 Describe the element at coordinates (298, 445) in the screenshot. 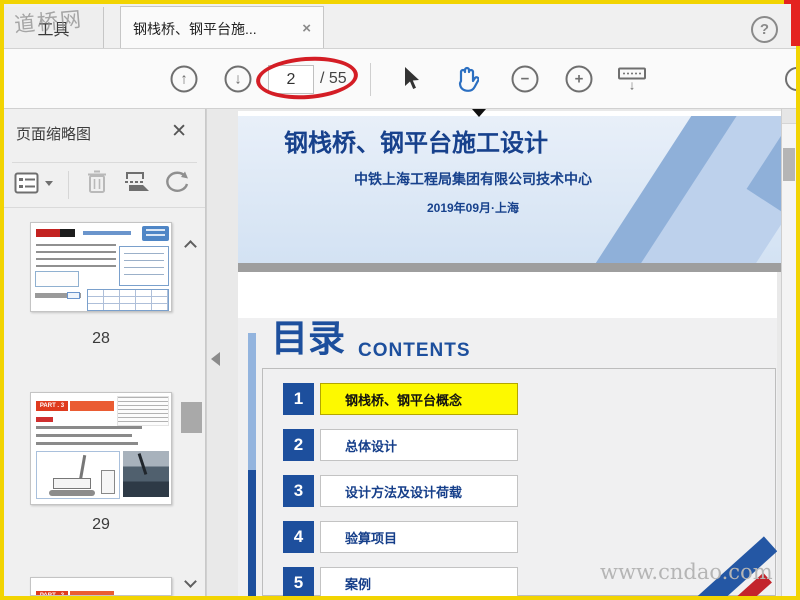

I see `toc-item-2-number: 2` at that location.